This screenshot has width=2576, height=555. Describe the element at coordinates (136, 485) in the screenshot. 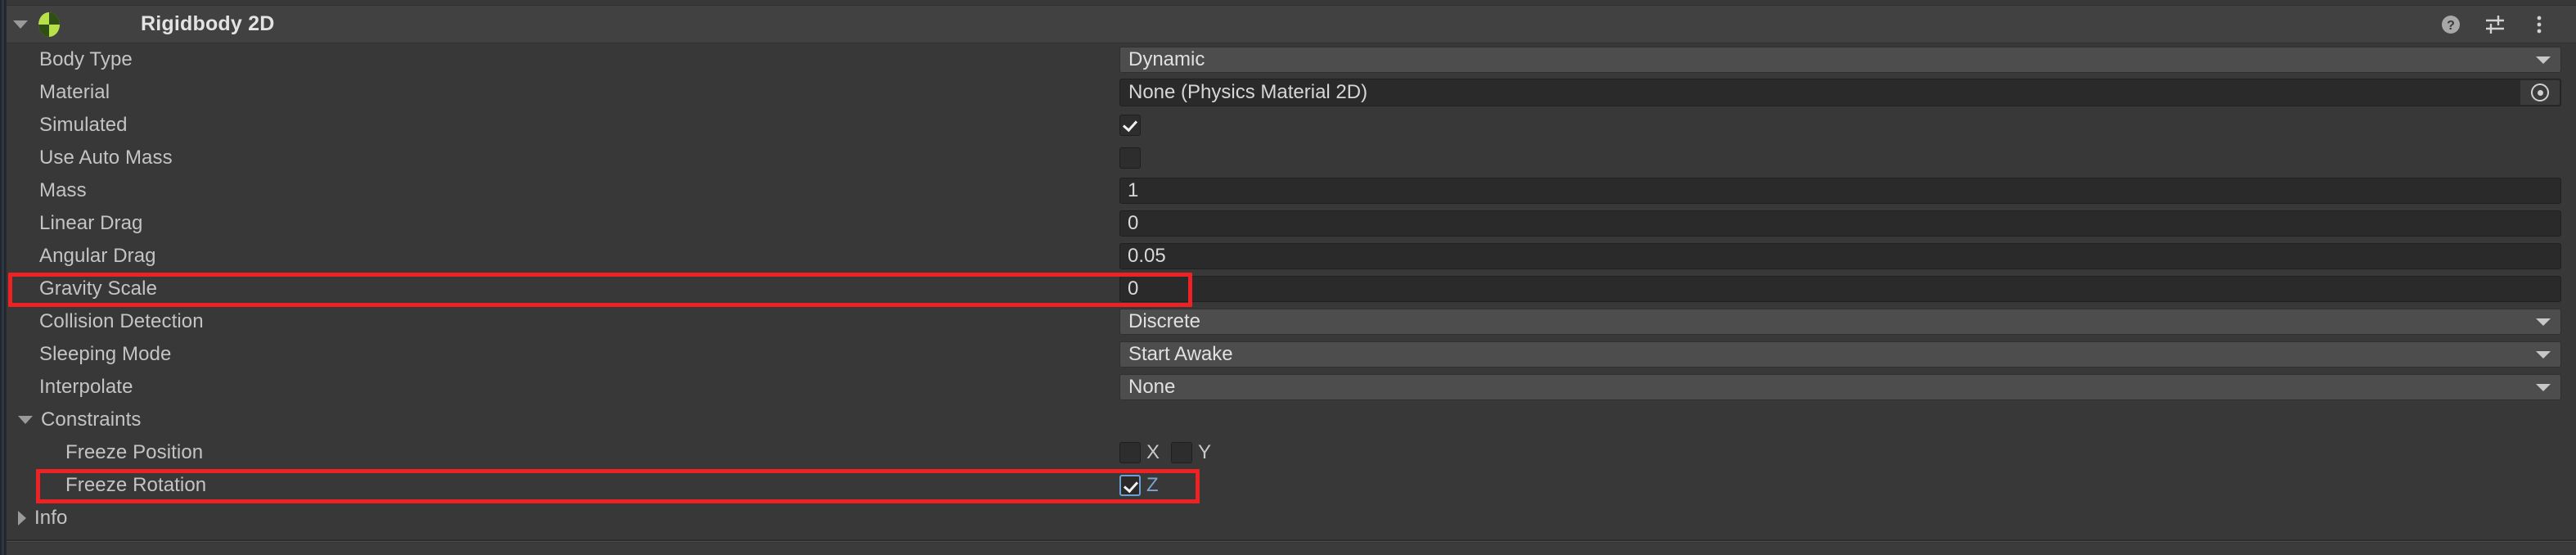

I see `freeze-rotation-label: Freeze Rotation` at that location.